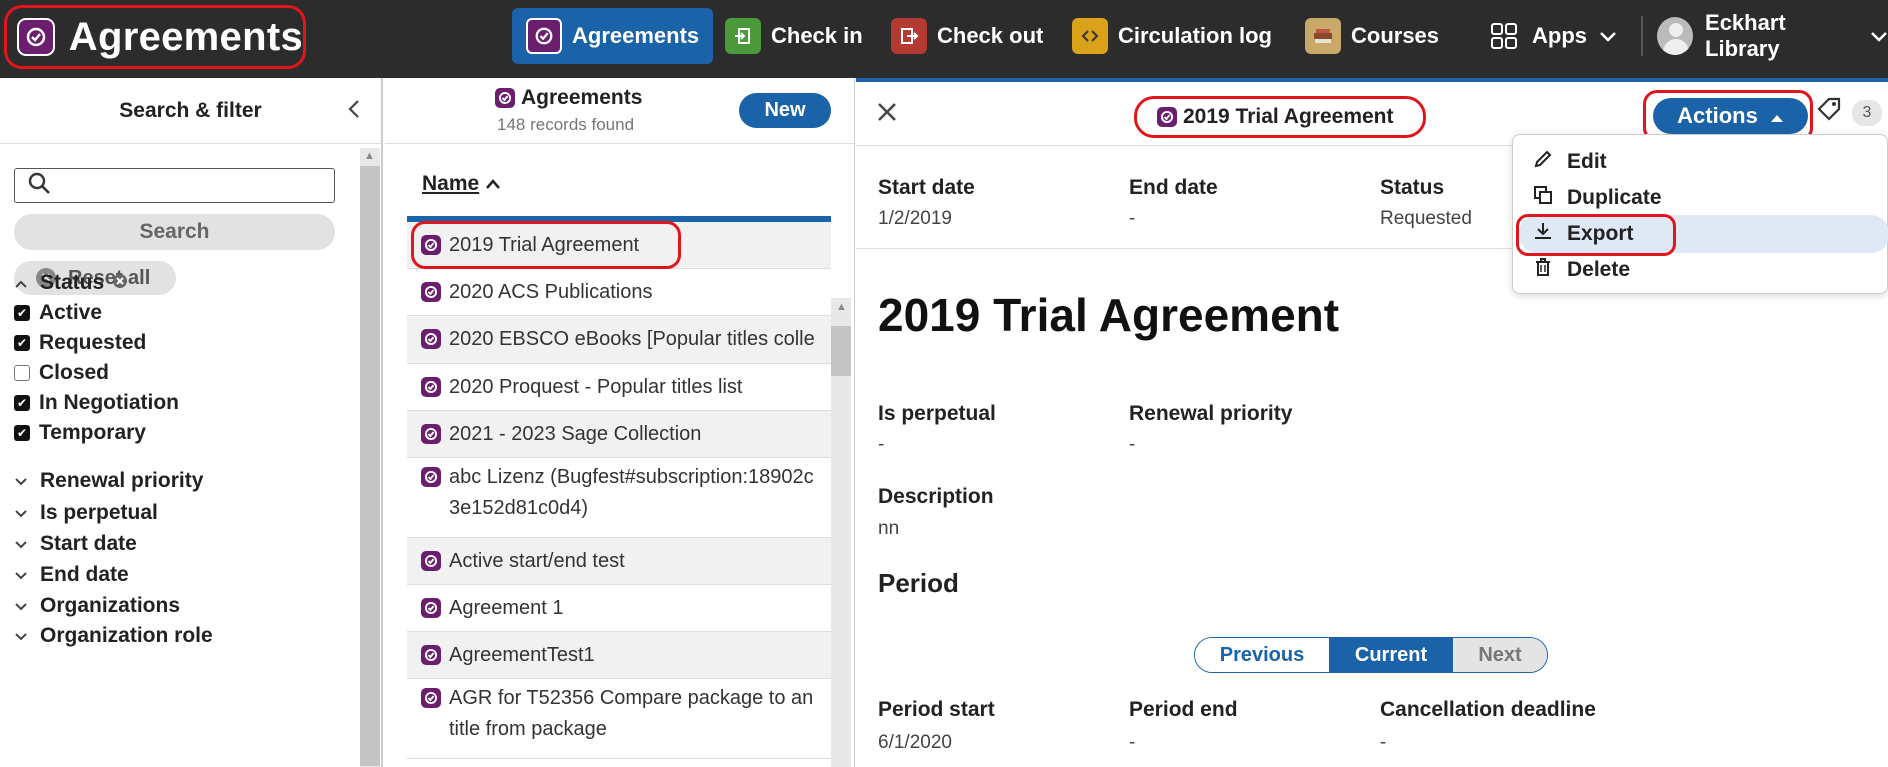 This screenshot has height=767, width=1888. Describe the element at coordinates (1262, 655) in the screenshot. I see `period-previous-button: Previous` at that location.